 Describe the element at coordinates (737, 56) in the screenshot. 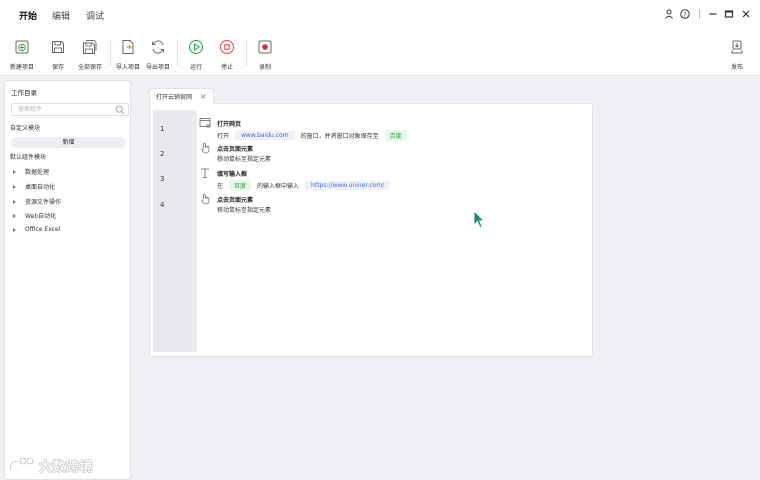

I see `publish-button: 发布` at that location.